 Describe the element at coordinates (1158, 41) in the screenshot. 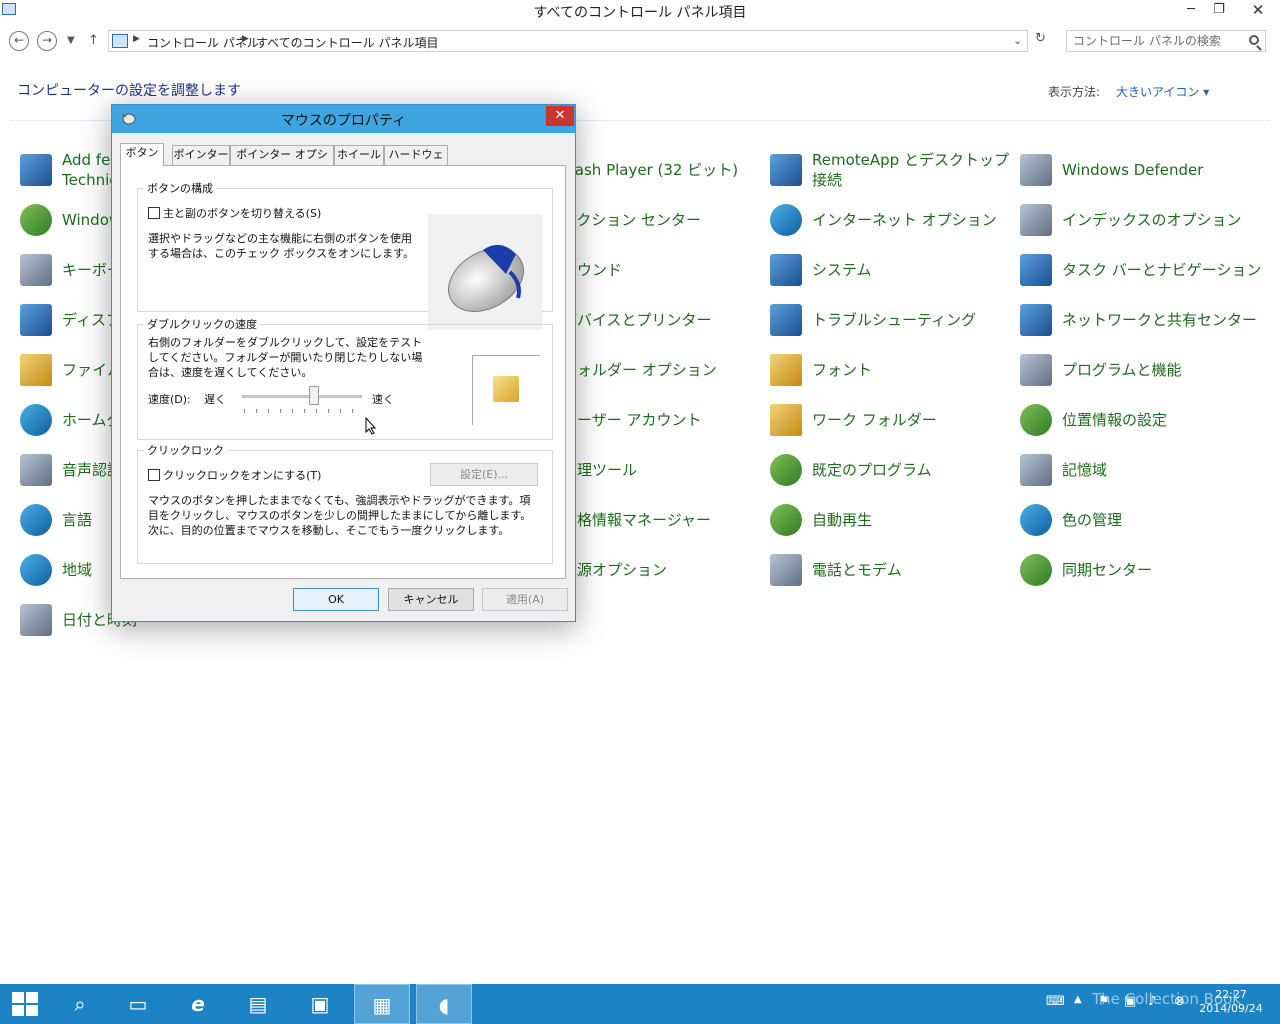

I see `search-input` at that location.